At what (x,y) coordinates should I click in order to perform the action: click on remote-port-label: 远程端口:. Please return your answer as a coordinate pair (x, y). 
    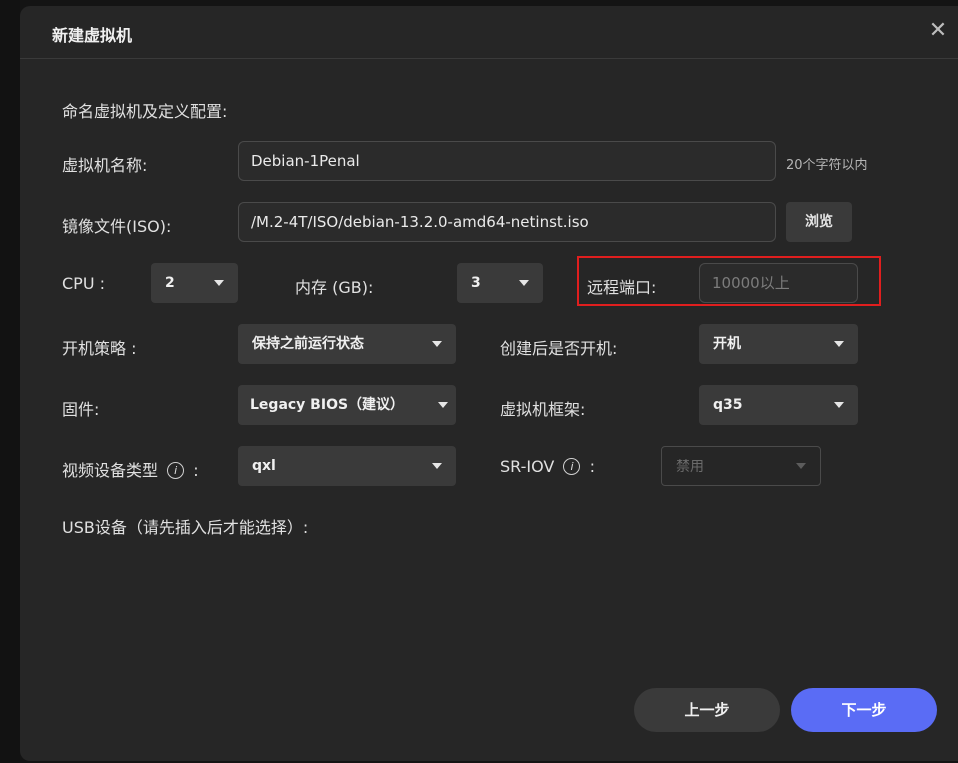
    Looking at the image, I should click on (622, 287).